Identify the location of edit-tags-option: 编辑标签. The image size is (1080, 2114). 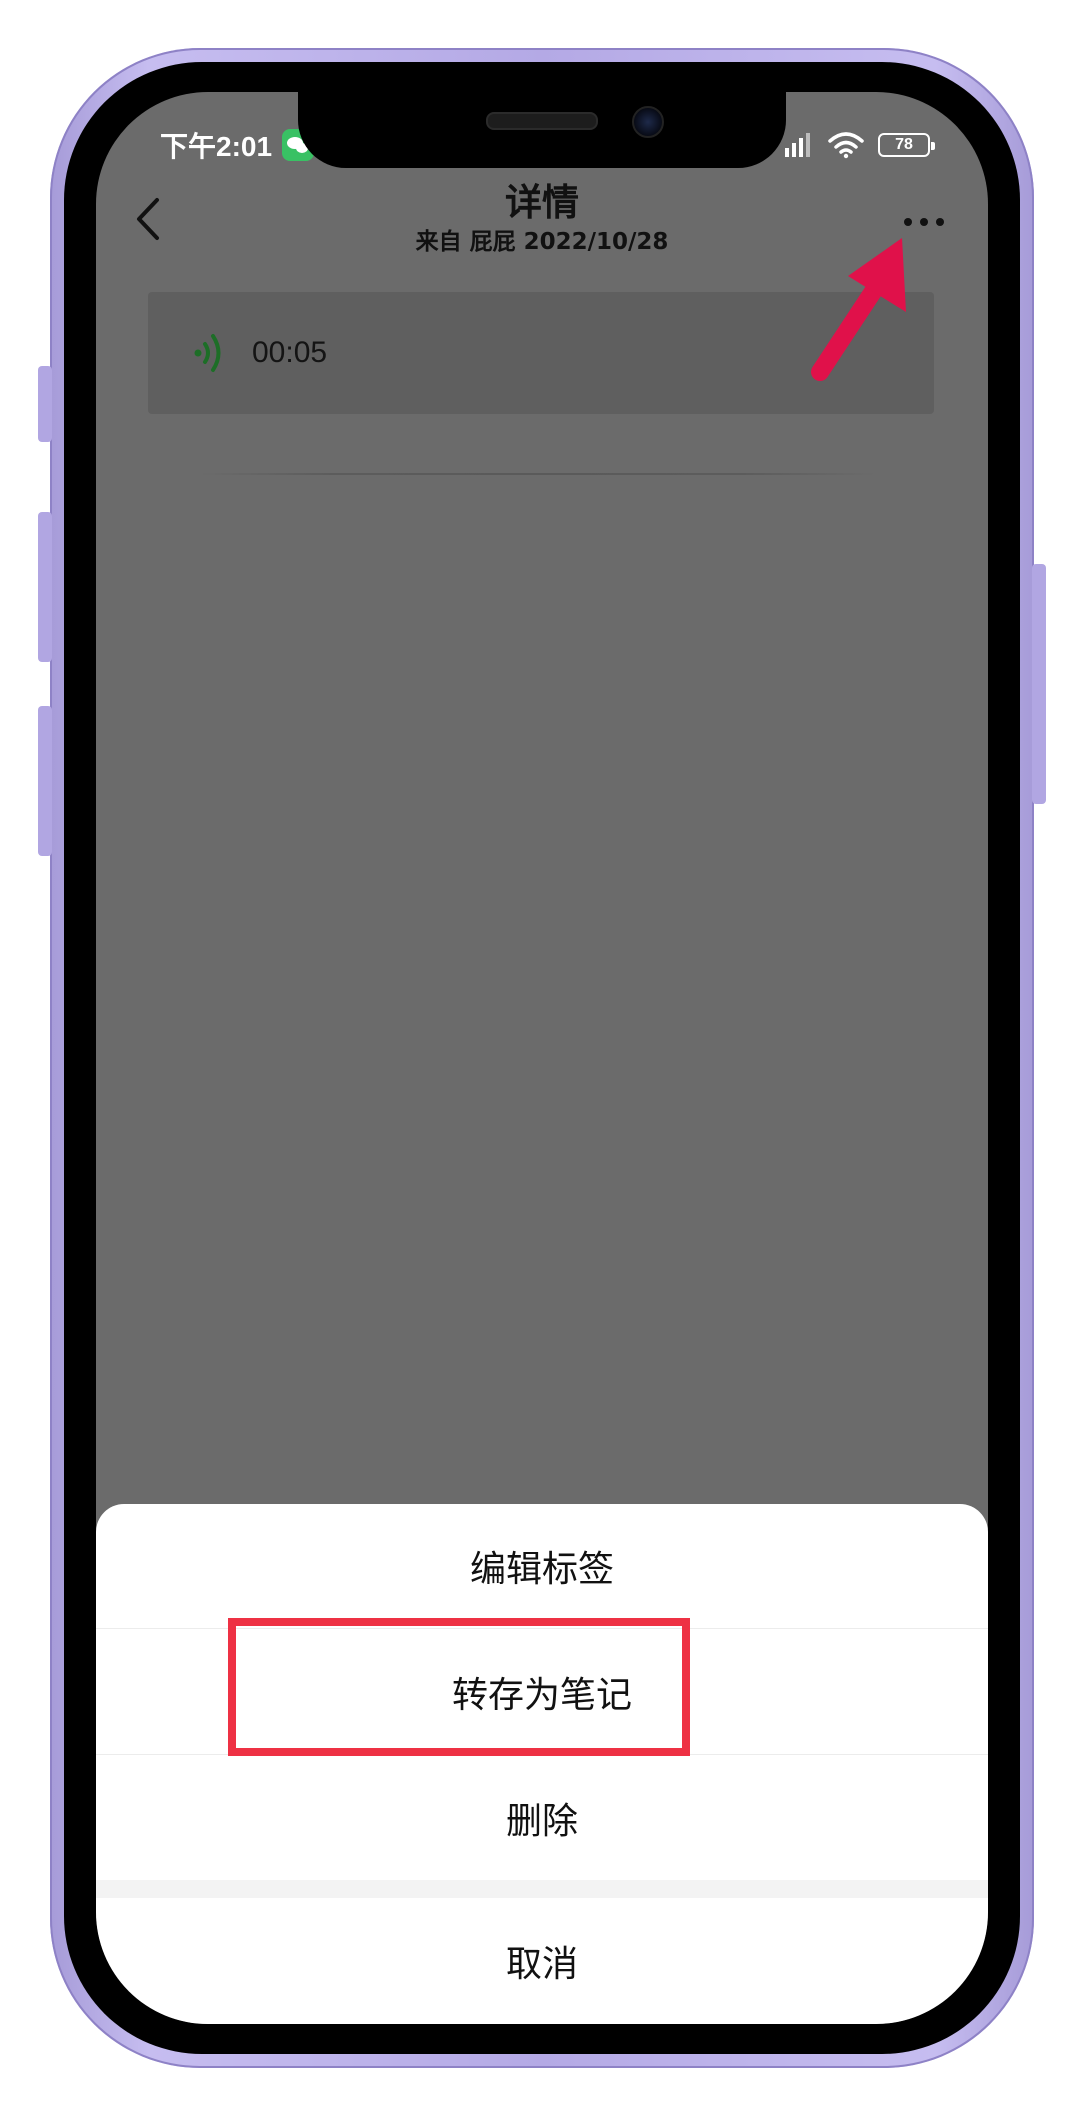
(542, 1566).